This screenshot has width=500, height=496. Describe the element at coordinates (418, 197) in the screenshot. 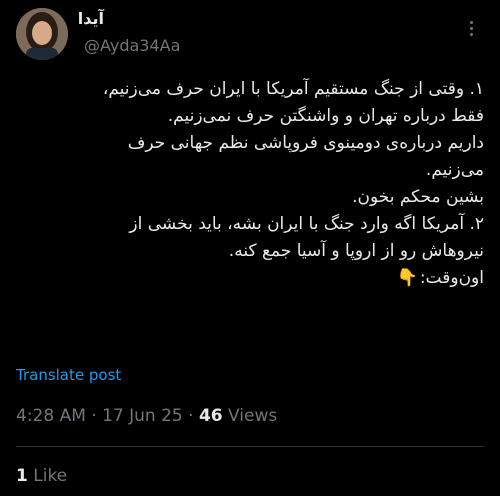

I see `post-line: بشین محکم بخون.` at that location.